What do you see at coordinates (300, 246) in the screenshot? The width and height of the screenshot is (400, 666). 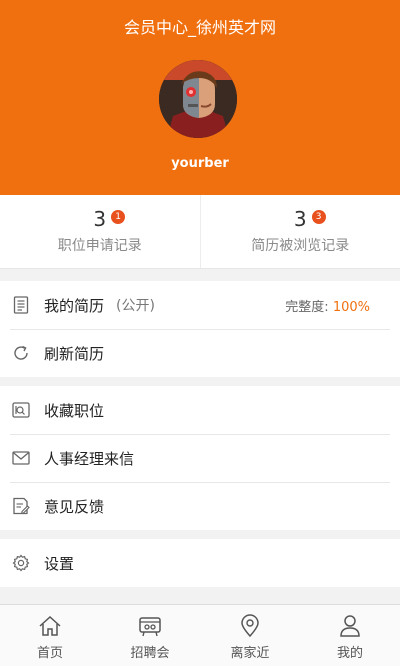 I see `view-label: 简历被浏览记录` at bounding box center [300, 246].